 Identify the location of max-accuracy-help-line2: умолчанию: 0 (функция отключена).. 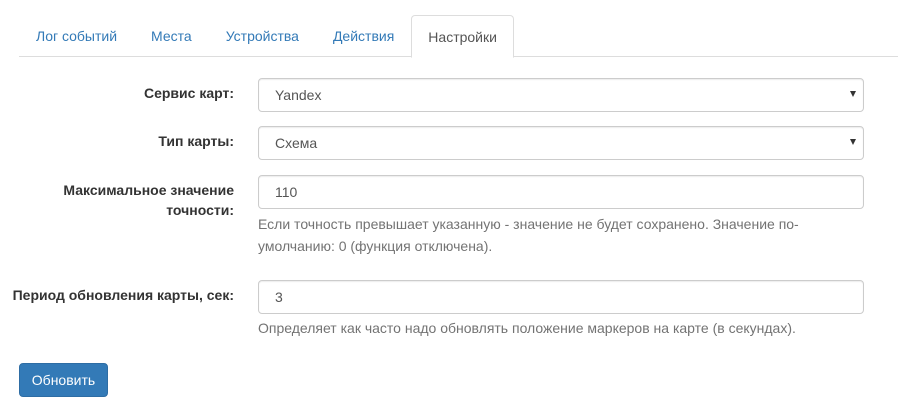
(375, 246).